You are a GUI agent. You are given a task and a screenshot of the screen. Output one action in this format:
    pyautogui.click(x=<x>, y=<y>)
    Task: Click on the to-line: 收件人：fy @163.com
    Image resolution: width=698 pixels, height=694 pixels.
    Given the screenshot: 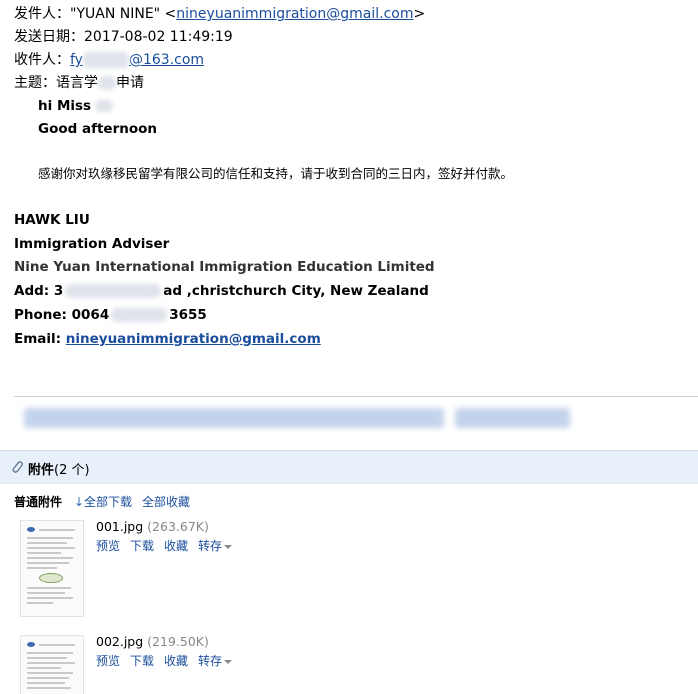 What is the action you would take?
    pyautogui.click(x=109, y=60)
    